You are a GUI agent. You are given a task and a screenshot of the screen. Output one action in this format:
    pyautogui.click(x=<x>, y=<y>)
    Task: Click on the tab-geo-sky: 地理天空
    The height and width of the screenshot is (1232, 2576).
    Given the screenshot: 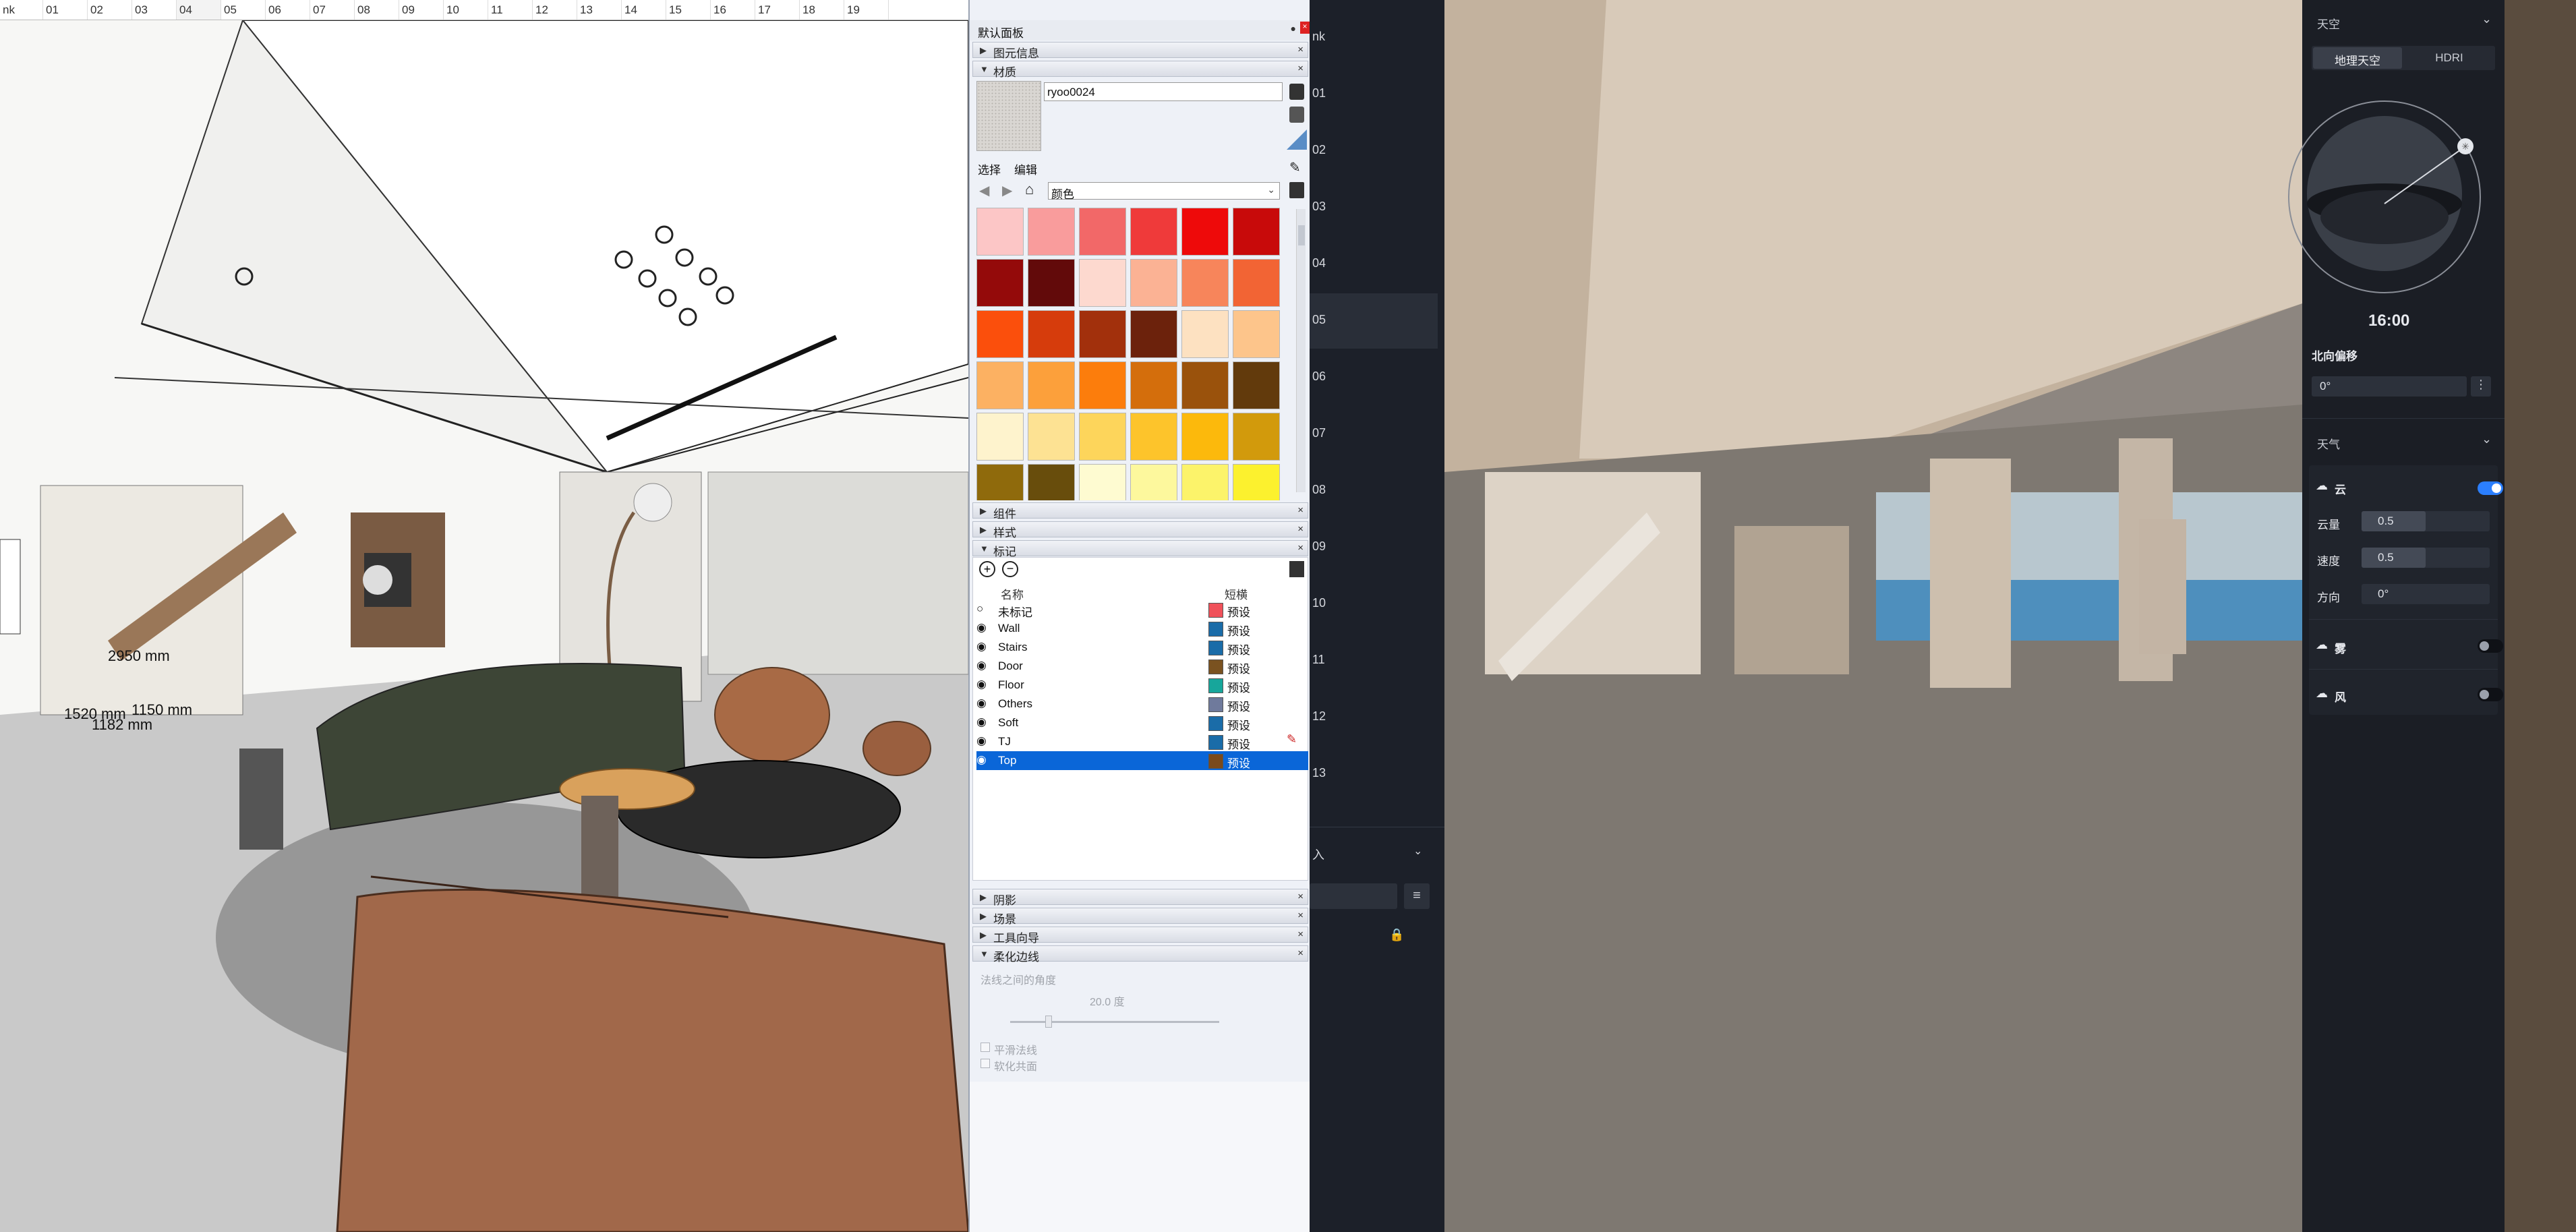 What is the action you would take?
    pyautogui.click(x=2358, y=58)
    